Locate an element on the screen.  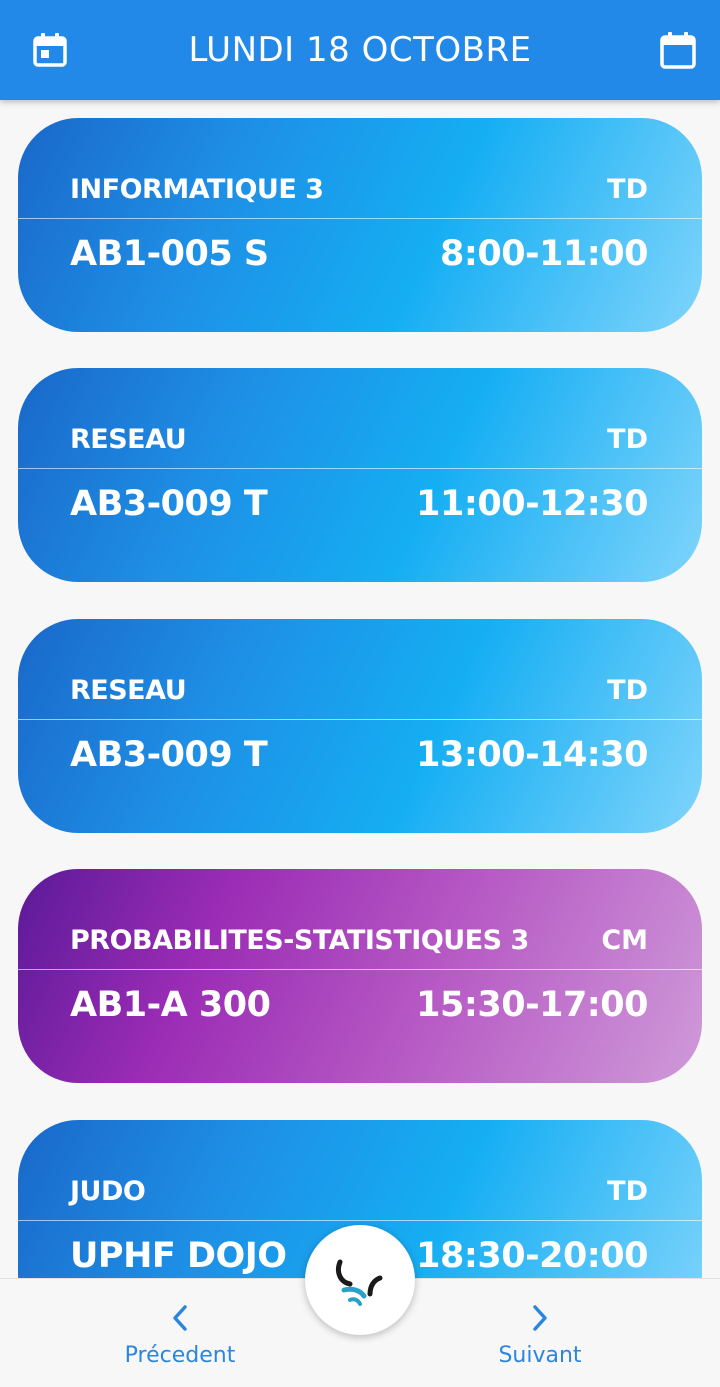
page-title: LUNDI 18 OCTOBRE is located at coordinates (360, 50).